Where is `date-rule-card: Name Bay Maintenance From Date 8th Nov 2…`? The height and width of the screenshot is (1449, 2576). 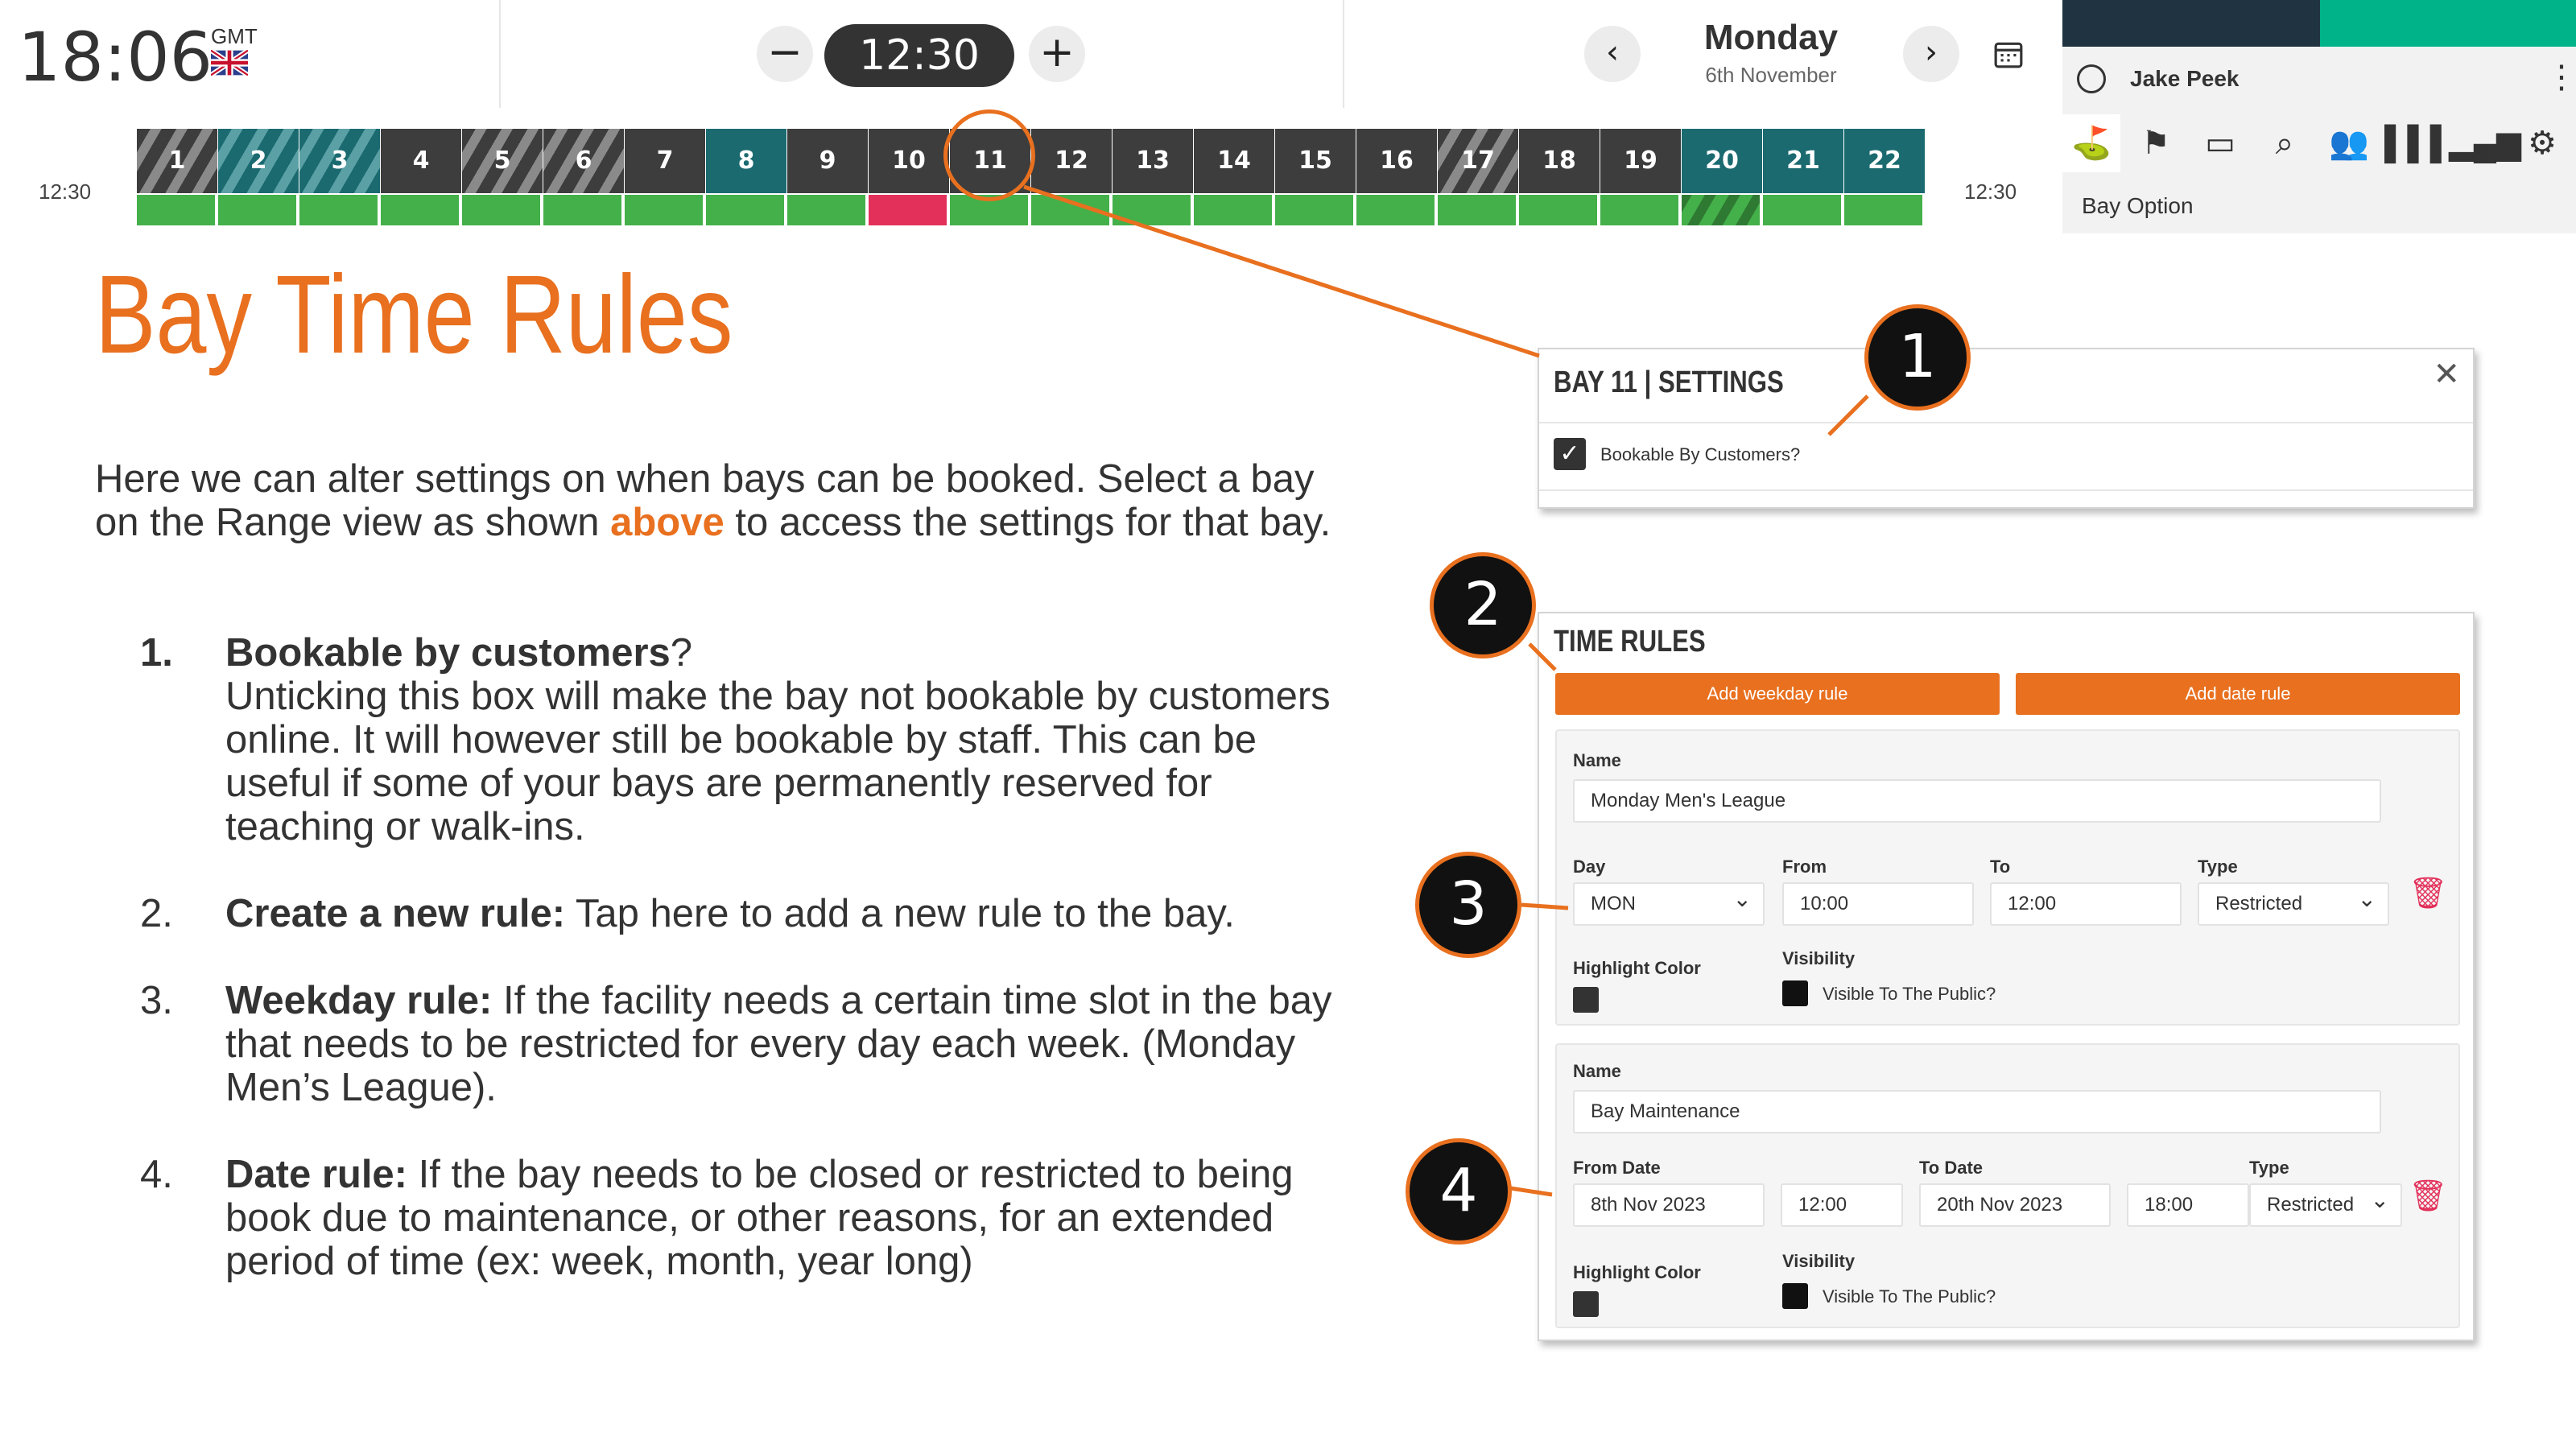
date-rule-card: Name Bay Maintenance From Date 8th Nov 2… is located at coordinates (2008, 1185).